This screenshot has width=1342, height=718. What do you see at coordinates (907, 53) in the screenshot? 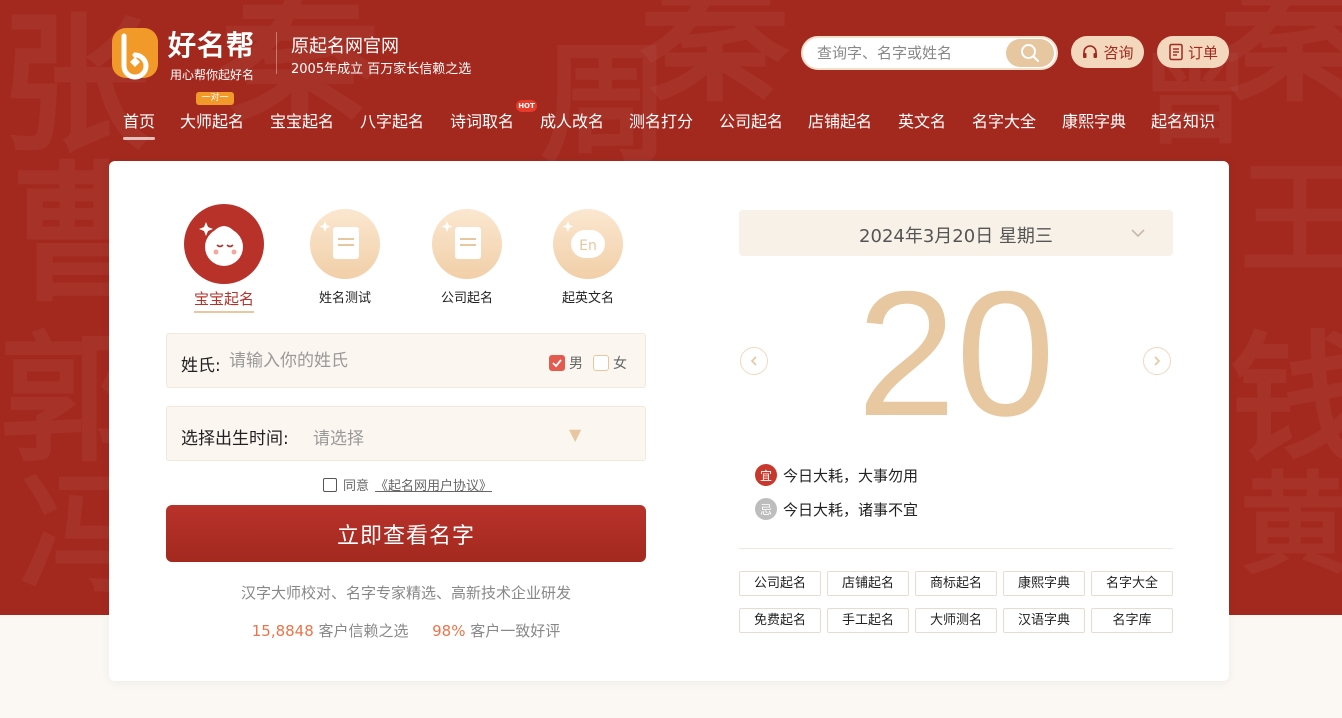
I see `search-input` at bounding box center [907, 53].